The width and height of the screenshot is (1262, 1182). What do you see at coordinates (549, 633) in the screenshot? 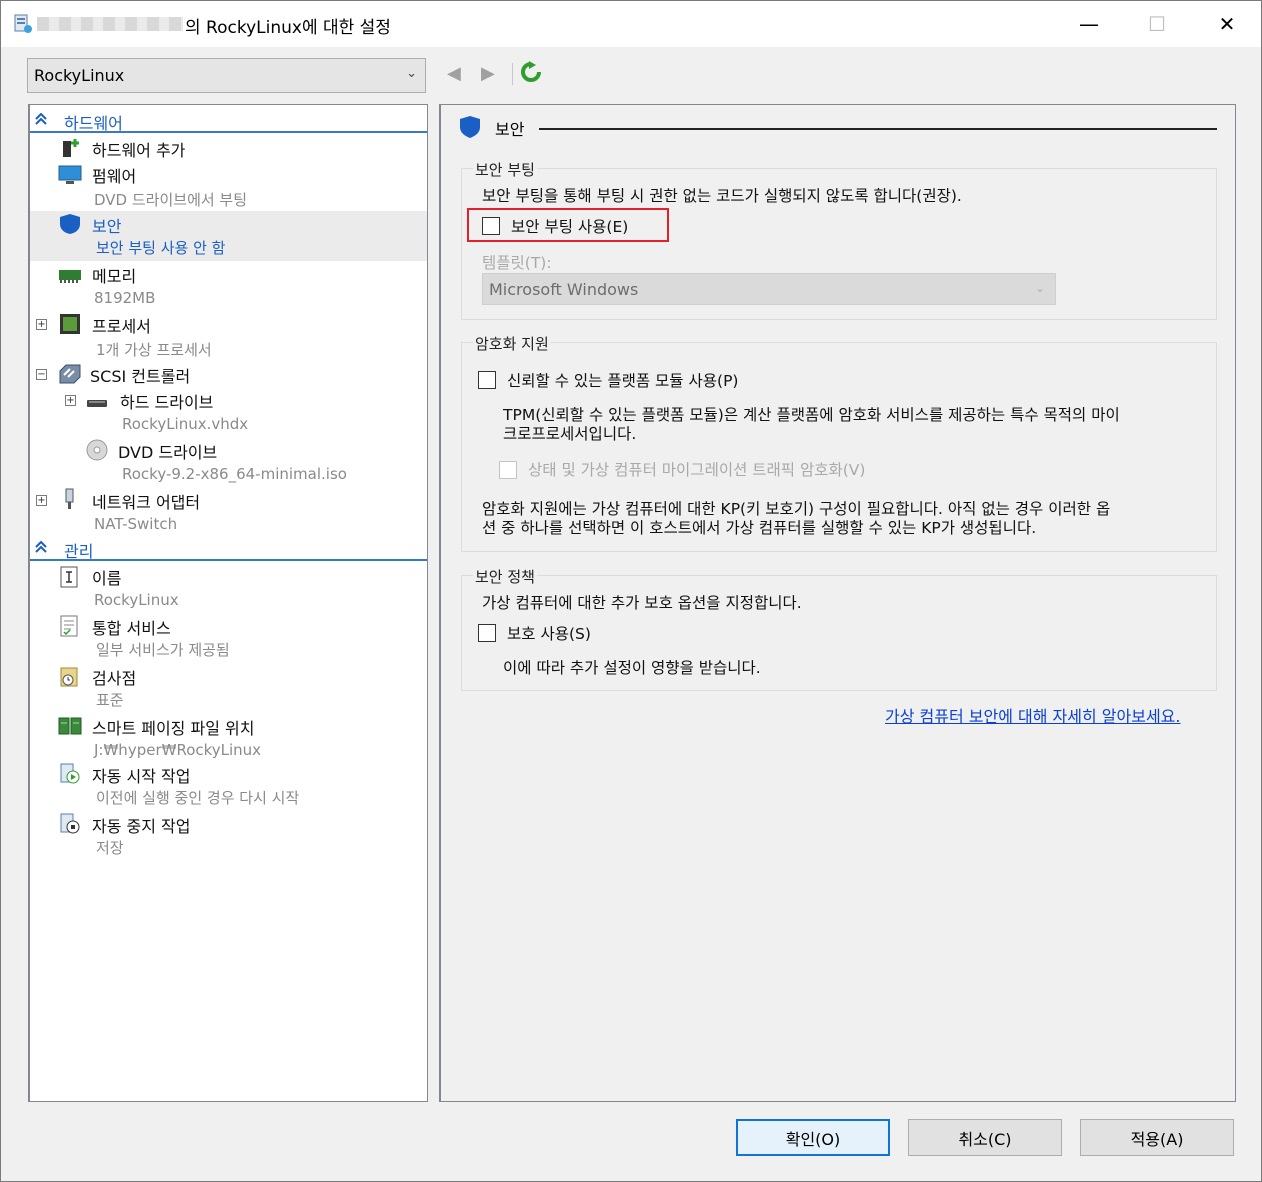
I see `shielding-checkbox-label: 보호 사용(S)` at bounding box center [549, 633].